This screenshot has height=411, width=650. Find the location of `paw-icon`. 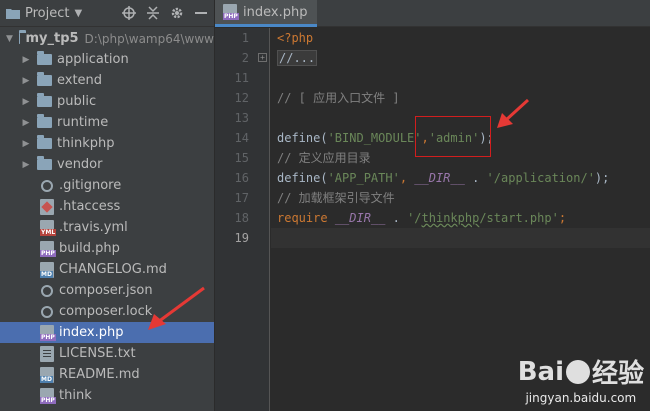

paw-icon is located at coordinates (577, 371).